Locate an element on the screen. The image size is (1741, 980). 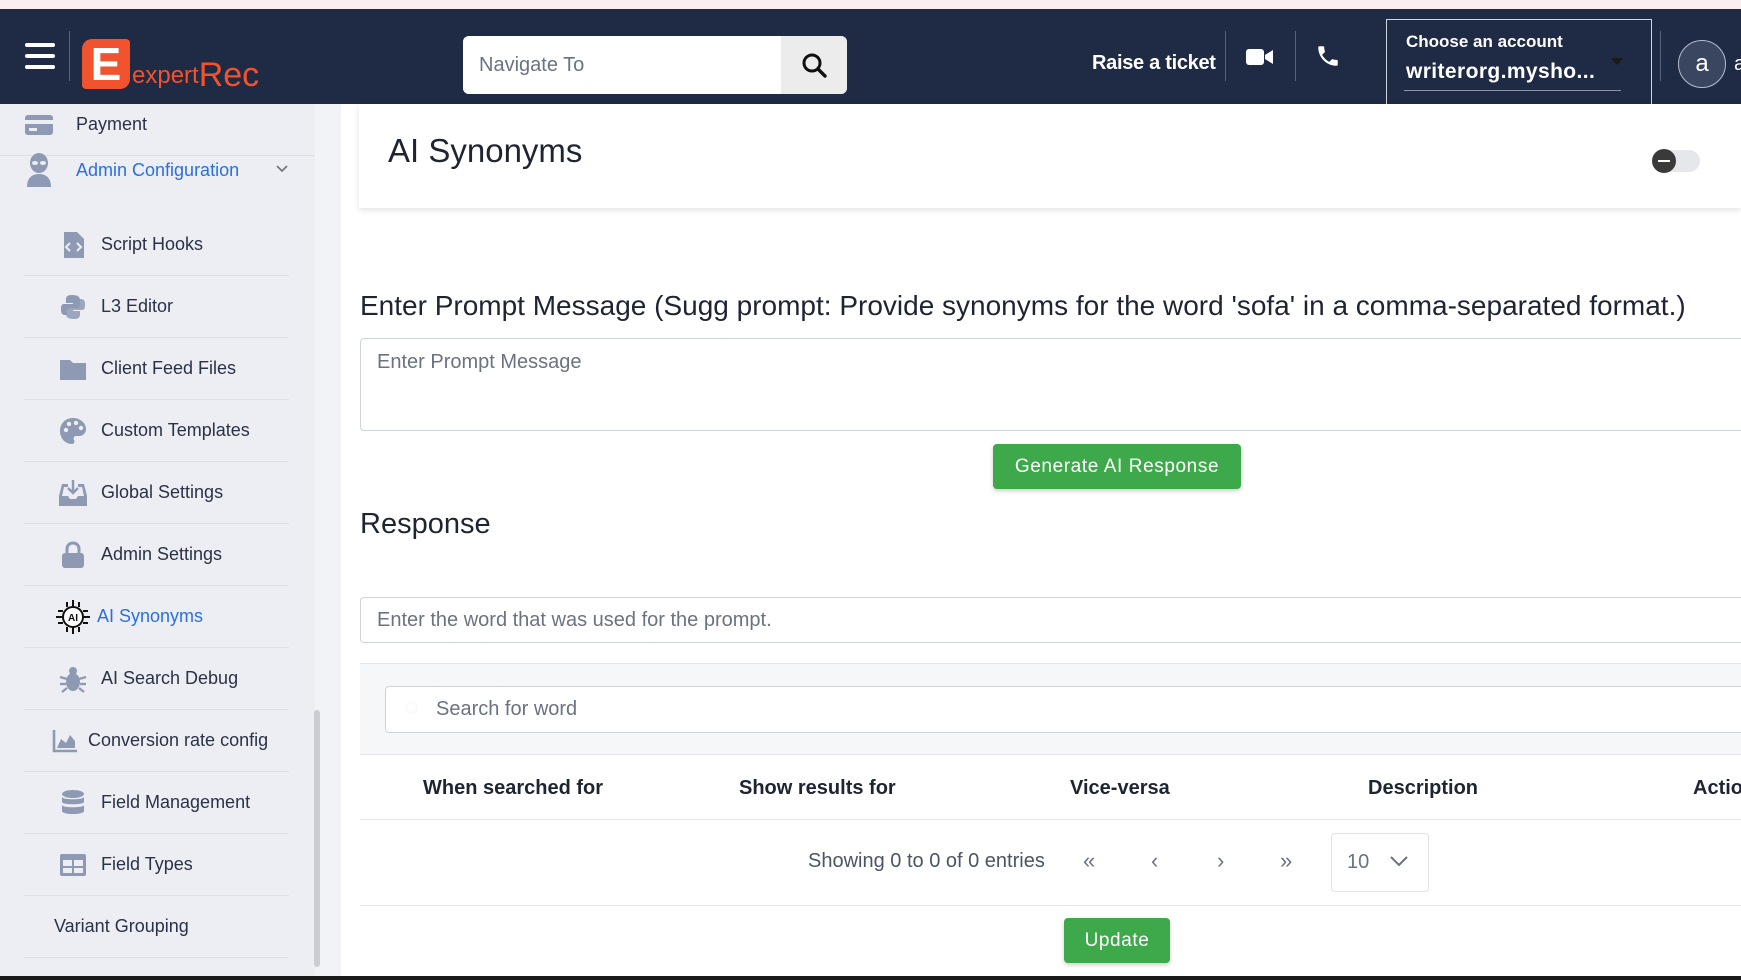
sidebar-item-label: Script Hooks is located at coordinates (152, 244).